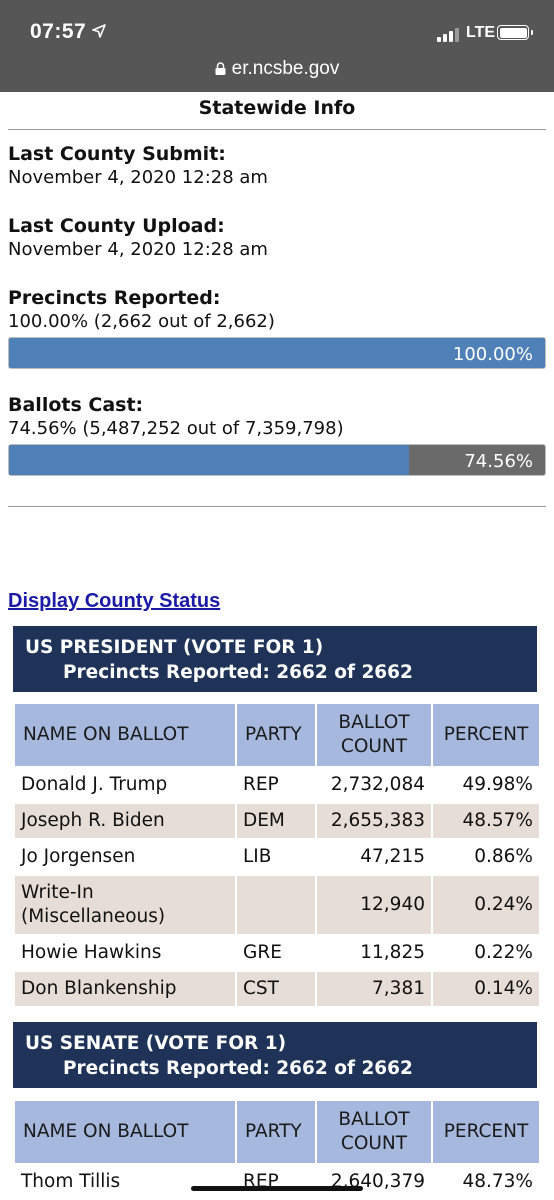  What do you see at coordinates (277, 353) in the screenshot?
I see `precincts-progress-bar: 100.00%` at bounding box center [277, 353].